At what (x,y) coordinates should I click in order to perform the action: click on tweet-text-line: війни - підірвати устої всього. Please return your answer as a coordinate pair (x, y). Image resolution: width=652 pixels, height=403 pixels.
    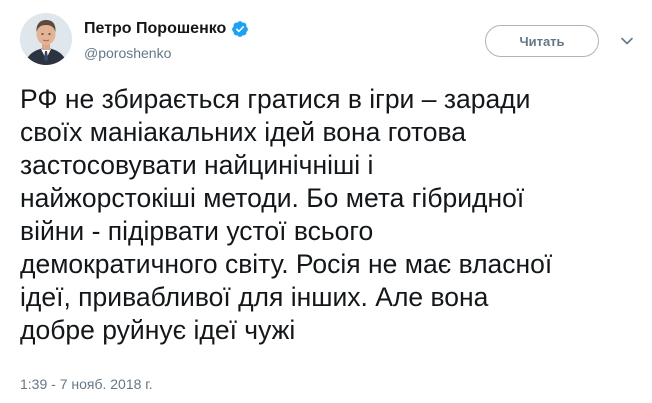
    Looking at the image, I should click on (197, 231).